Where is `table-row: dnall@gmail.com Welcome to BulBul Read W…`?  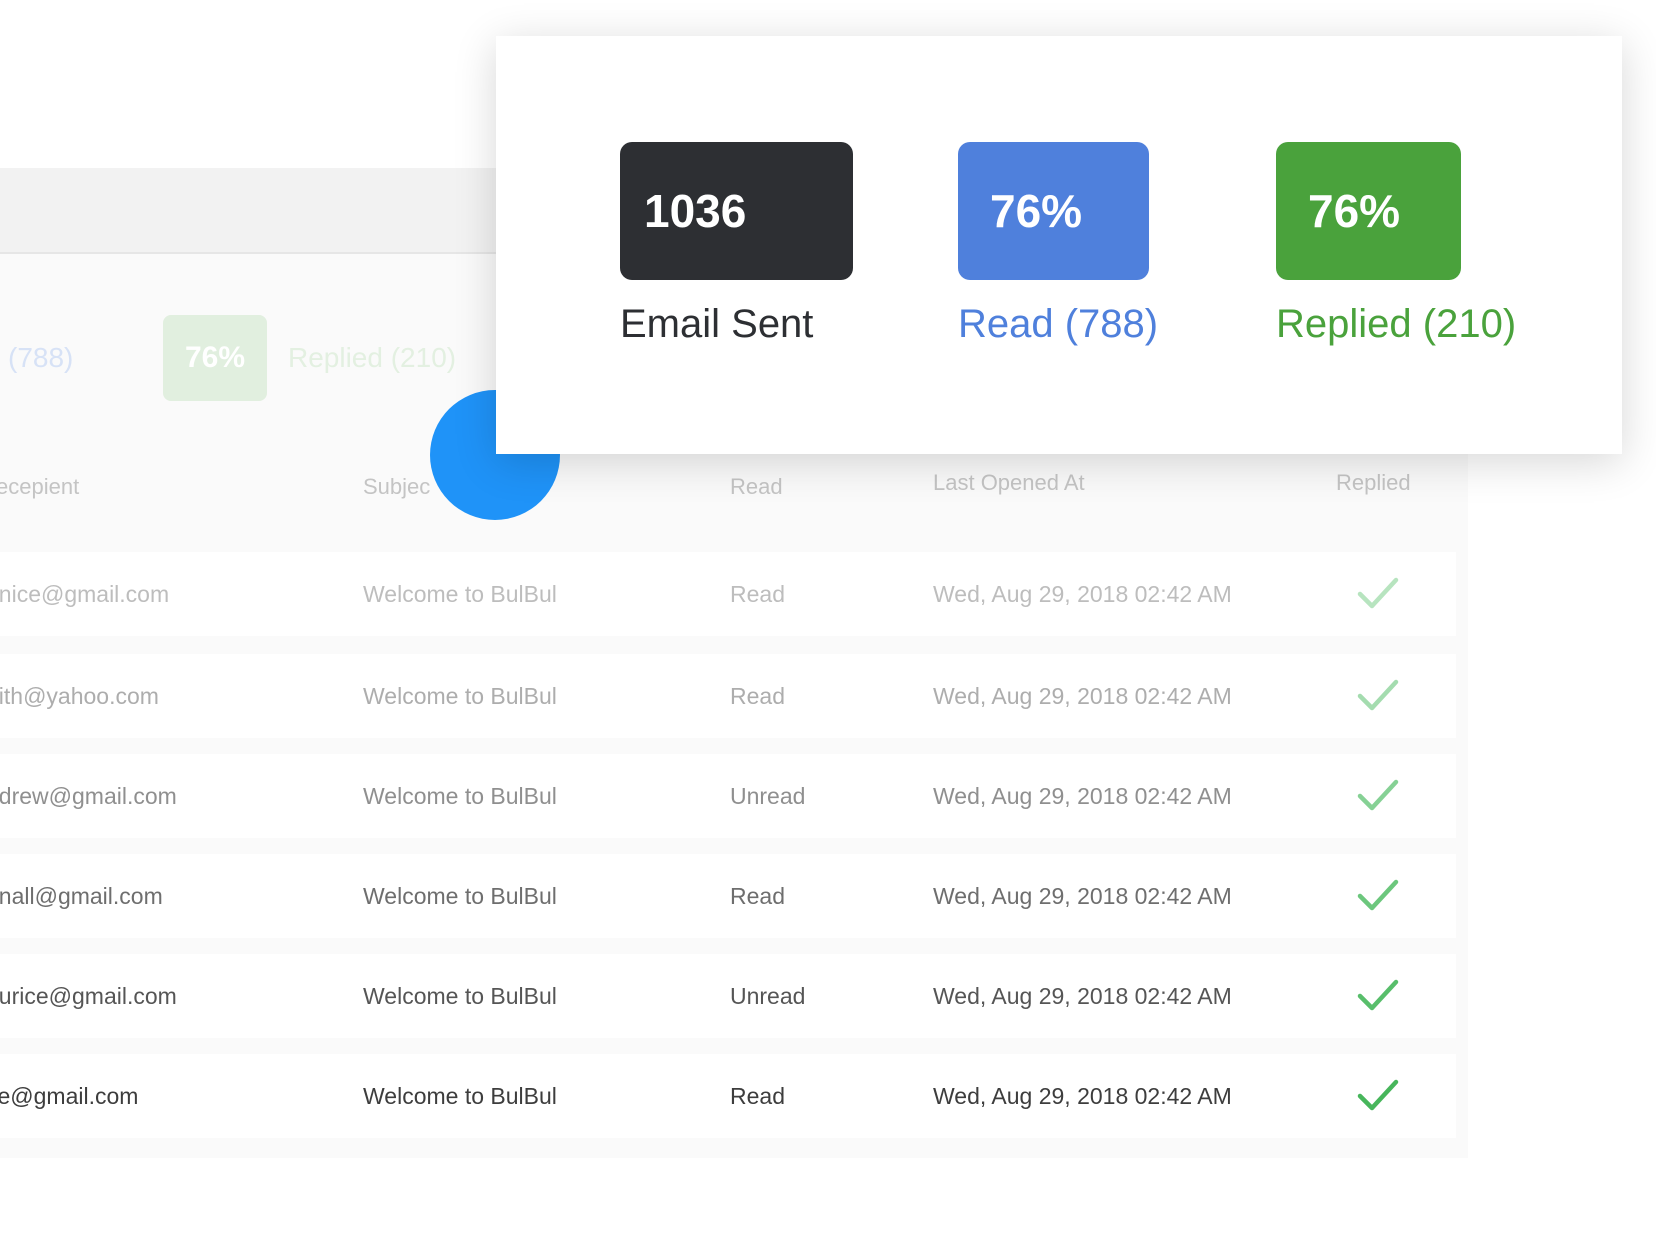 table-row: dnall@gmail.com Welcome to BulBul Read W… is located at coordinates (728, 896).